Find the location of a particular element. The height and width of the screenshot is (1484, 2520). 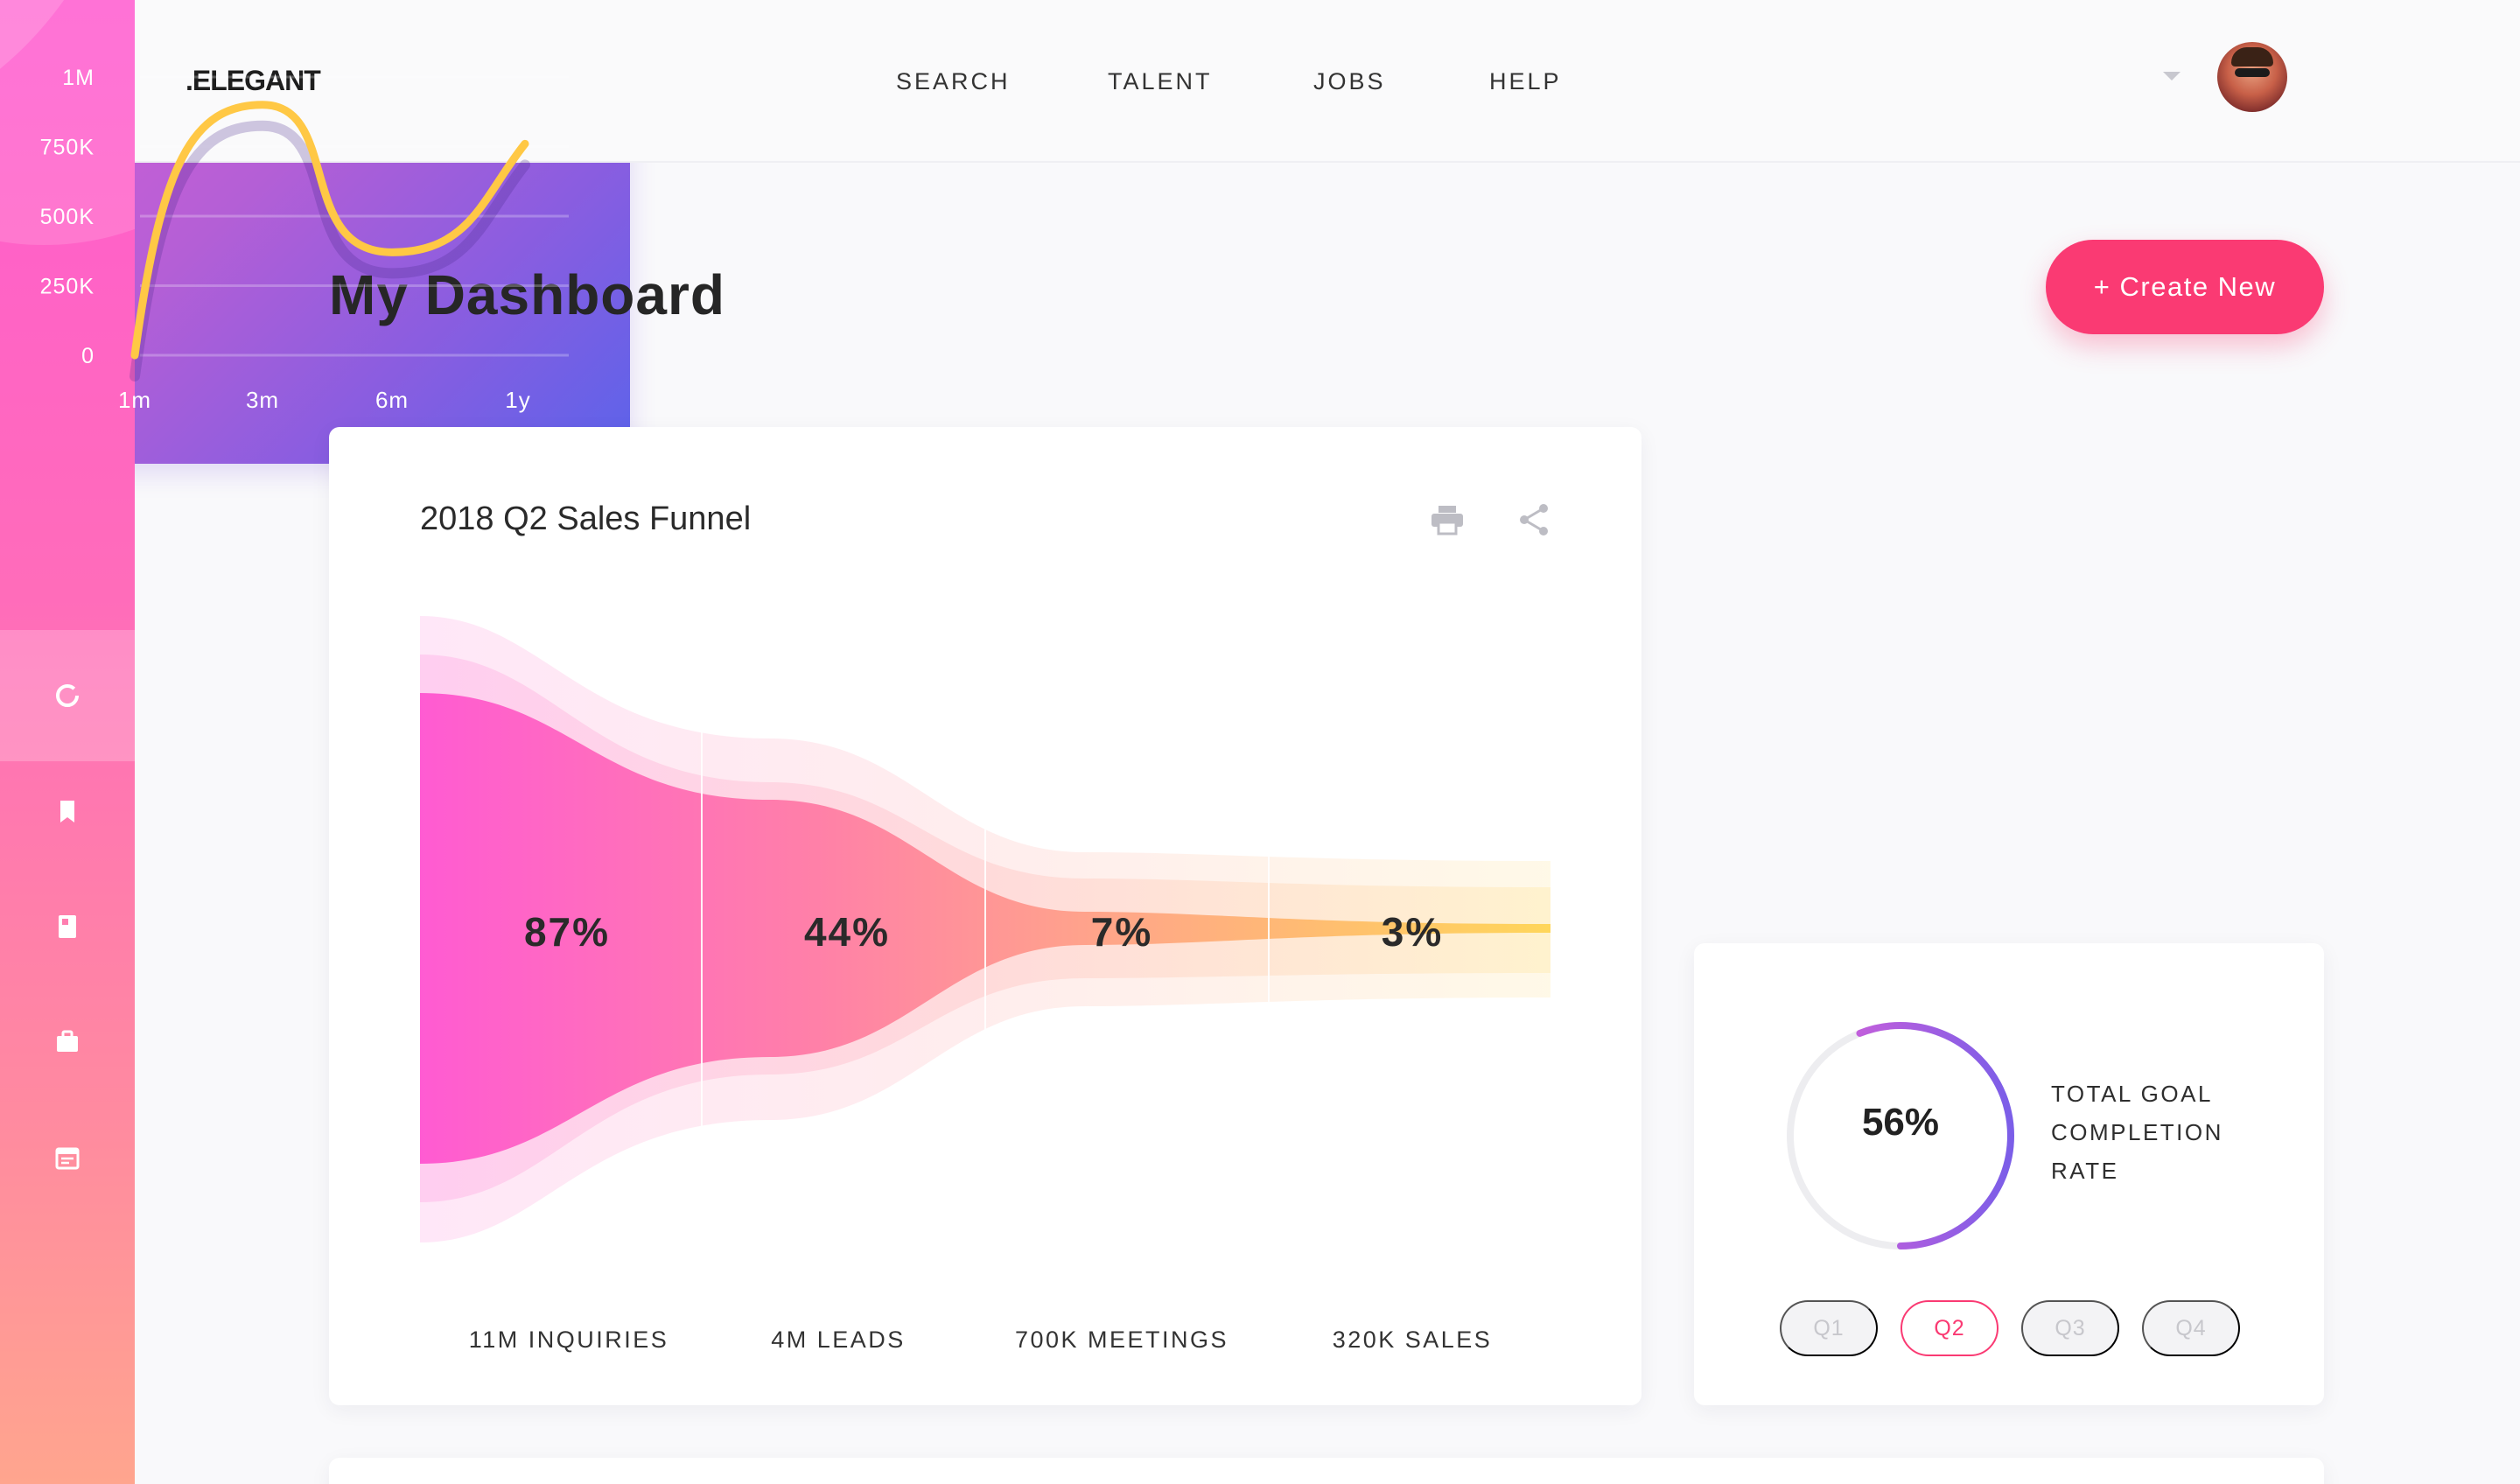

stage-label-sales: 320K SALES is located at coordinates (1412, 1339).